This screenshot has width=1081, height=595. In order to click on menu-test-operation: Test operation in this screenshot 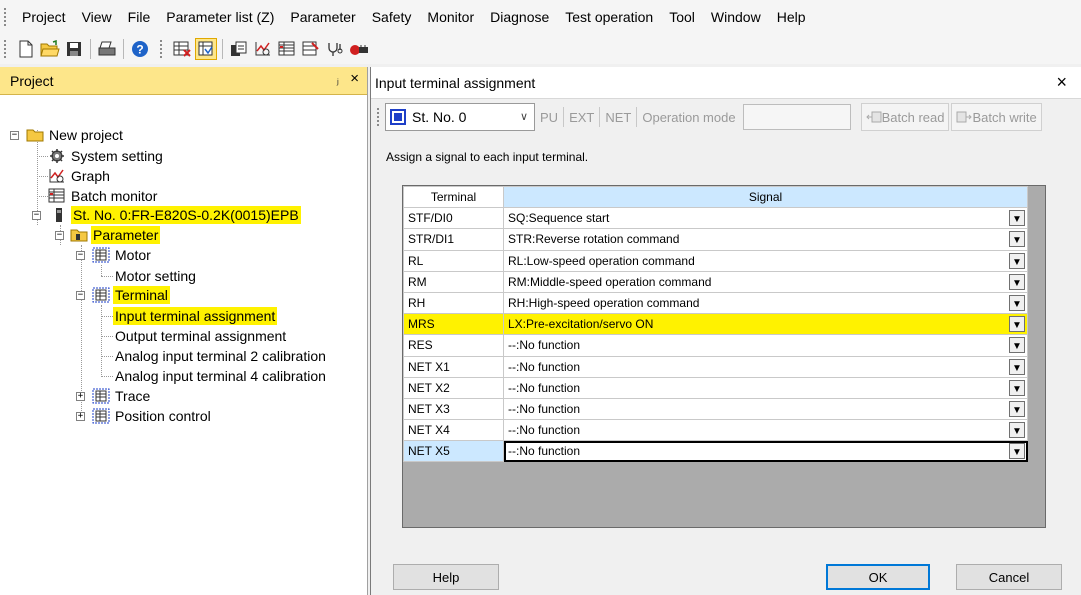, I will do `click(609, 17)`.